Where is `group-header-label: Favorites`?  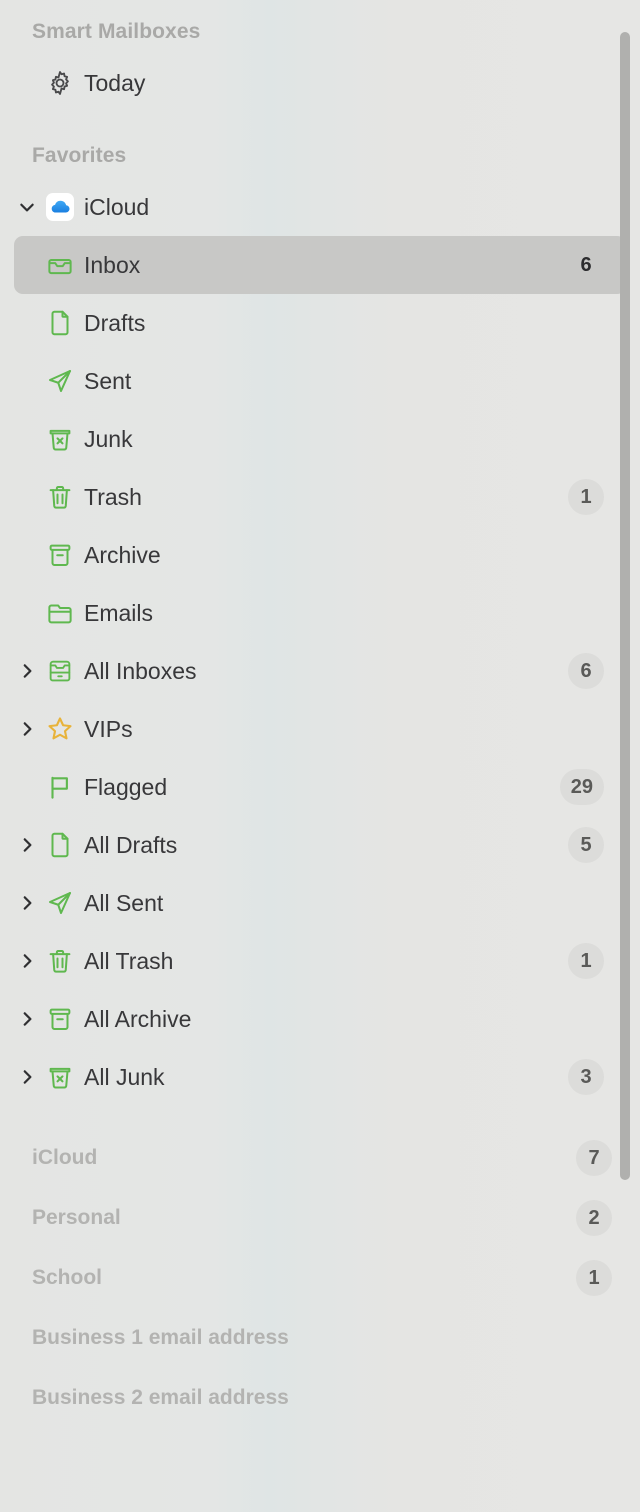 group-header-label: Favorites is located at coordinates (79, 155).